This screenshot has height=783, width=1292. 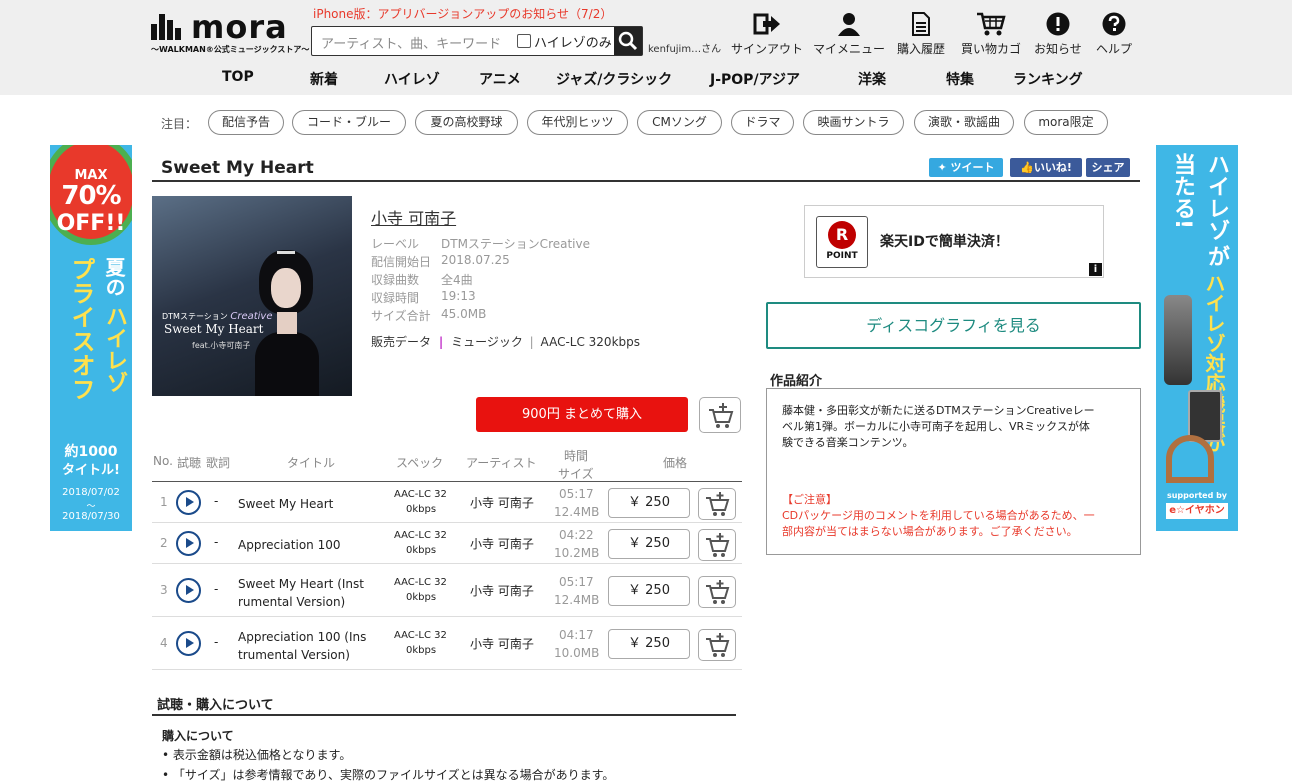 What do you see at coordinates (462, 13) in the screenshot?
I see `notice-link: iPhone版：アプリバージョンアップのお知らせ（7/2）` at bounding box center [462, 13].